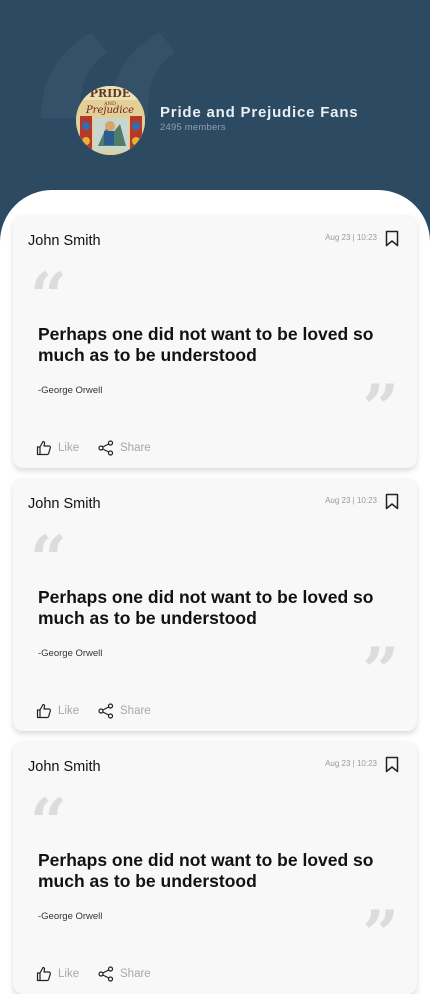  I want to click on group-member-count: 2495 members, so click(193, 127).